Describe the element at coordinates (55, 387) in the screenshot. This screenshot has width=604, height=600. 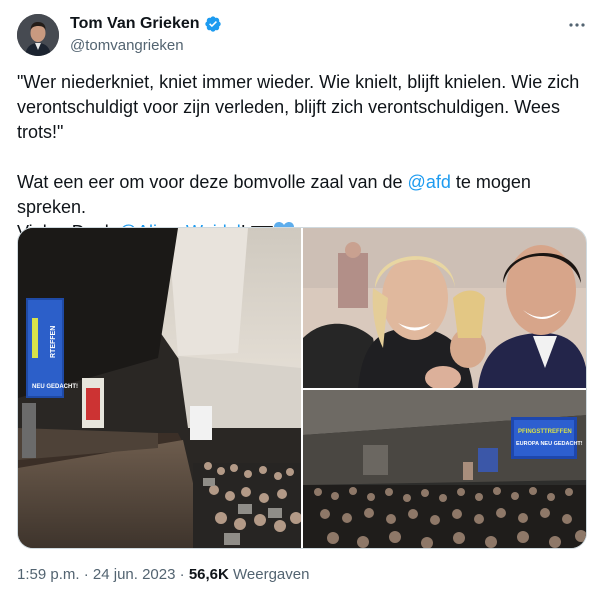
I see `stage-screen-subtext: NEU GEDACHT!` at that location.